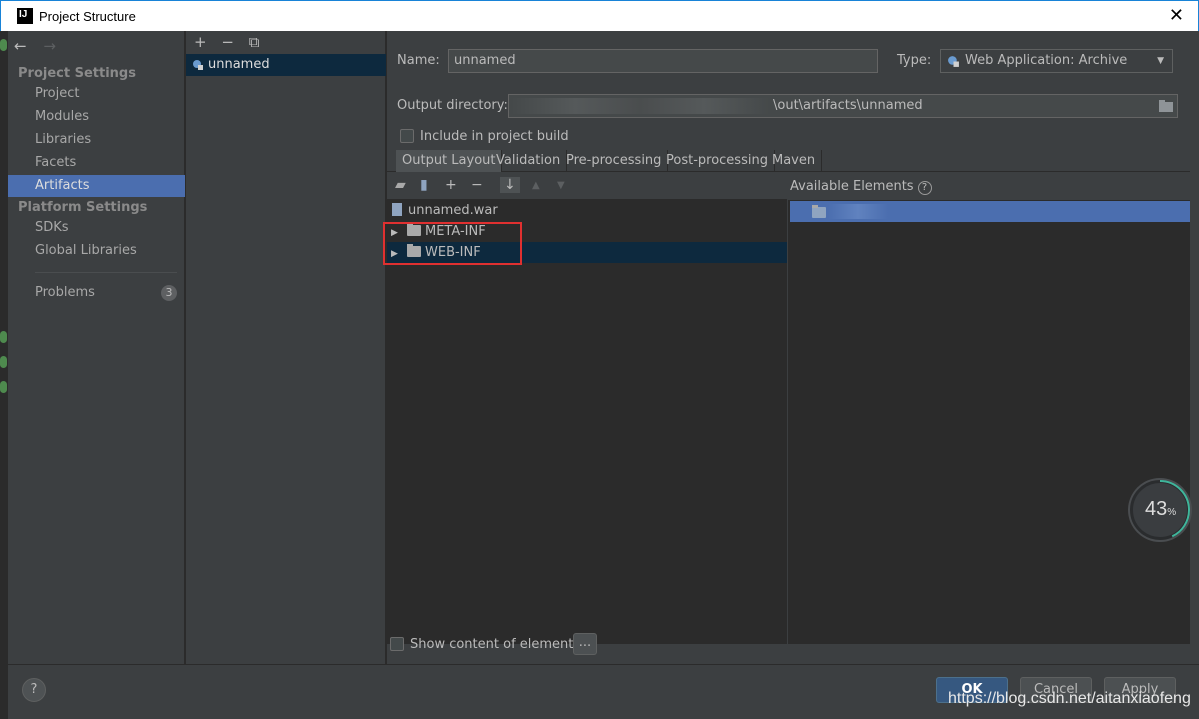 This screenshot has height=719, width=1199. I want to click on show-content-label: Show content of elements, so click(495, 644).